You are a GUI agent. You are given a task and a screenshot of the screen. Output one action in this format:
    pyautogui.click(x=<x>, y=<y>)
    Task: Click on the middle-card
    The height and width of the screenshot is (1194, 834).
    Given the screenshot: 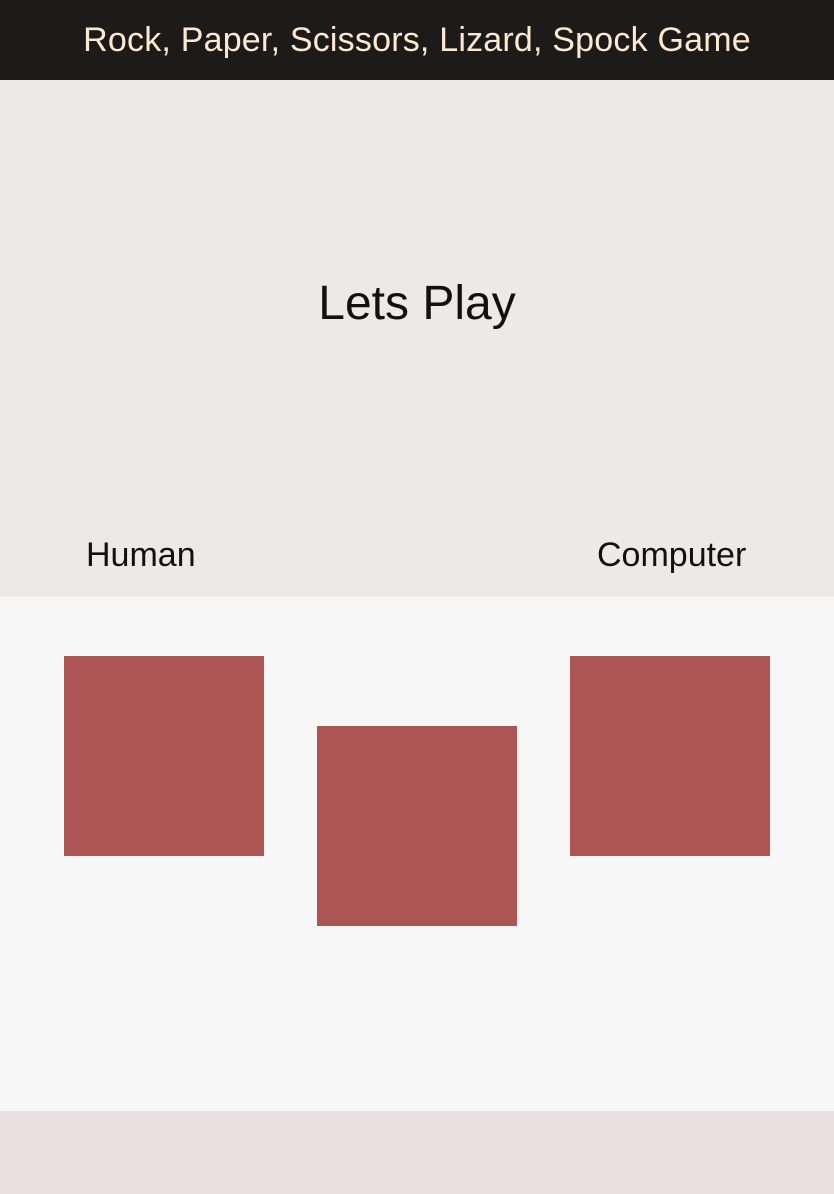 What is the action you would take?
    pyautogui.click(x=417, y=826)
    